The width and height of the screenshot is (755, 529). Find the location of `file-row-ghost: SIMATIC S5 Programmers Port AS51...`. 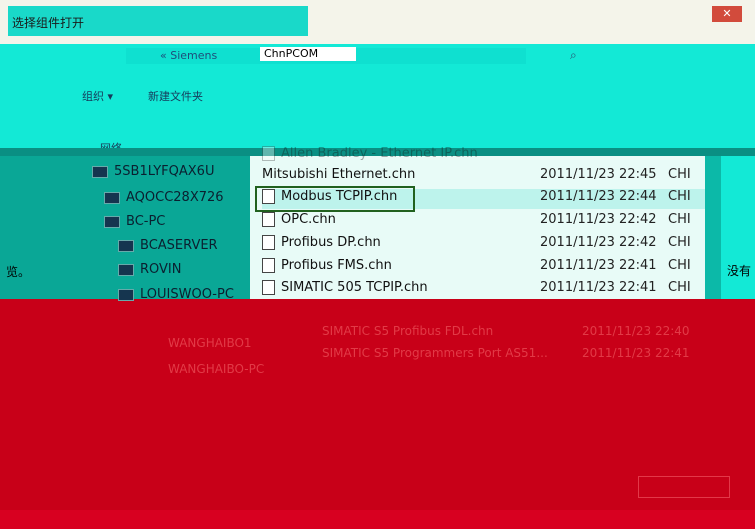

file-row-ghost: SIMATIC S5 Programmers Port AS51... is located at coordinates (435, 353).